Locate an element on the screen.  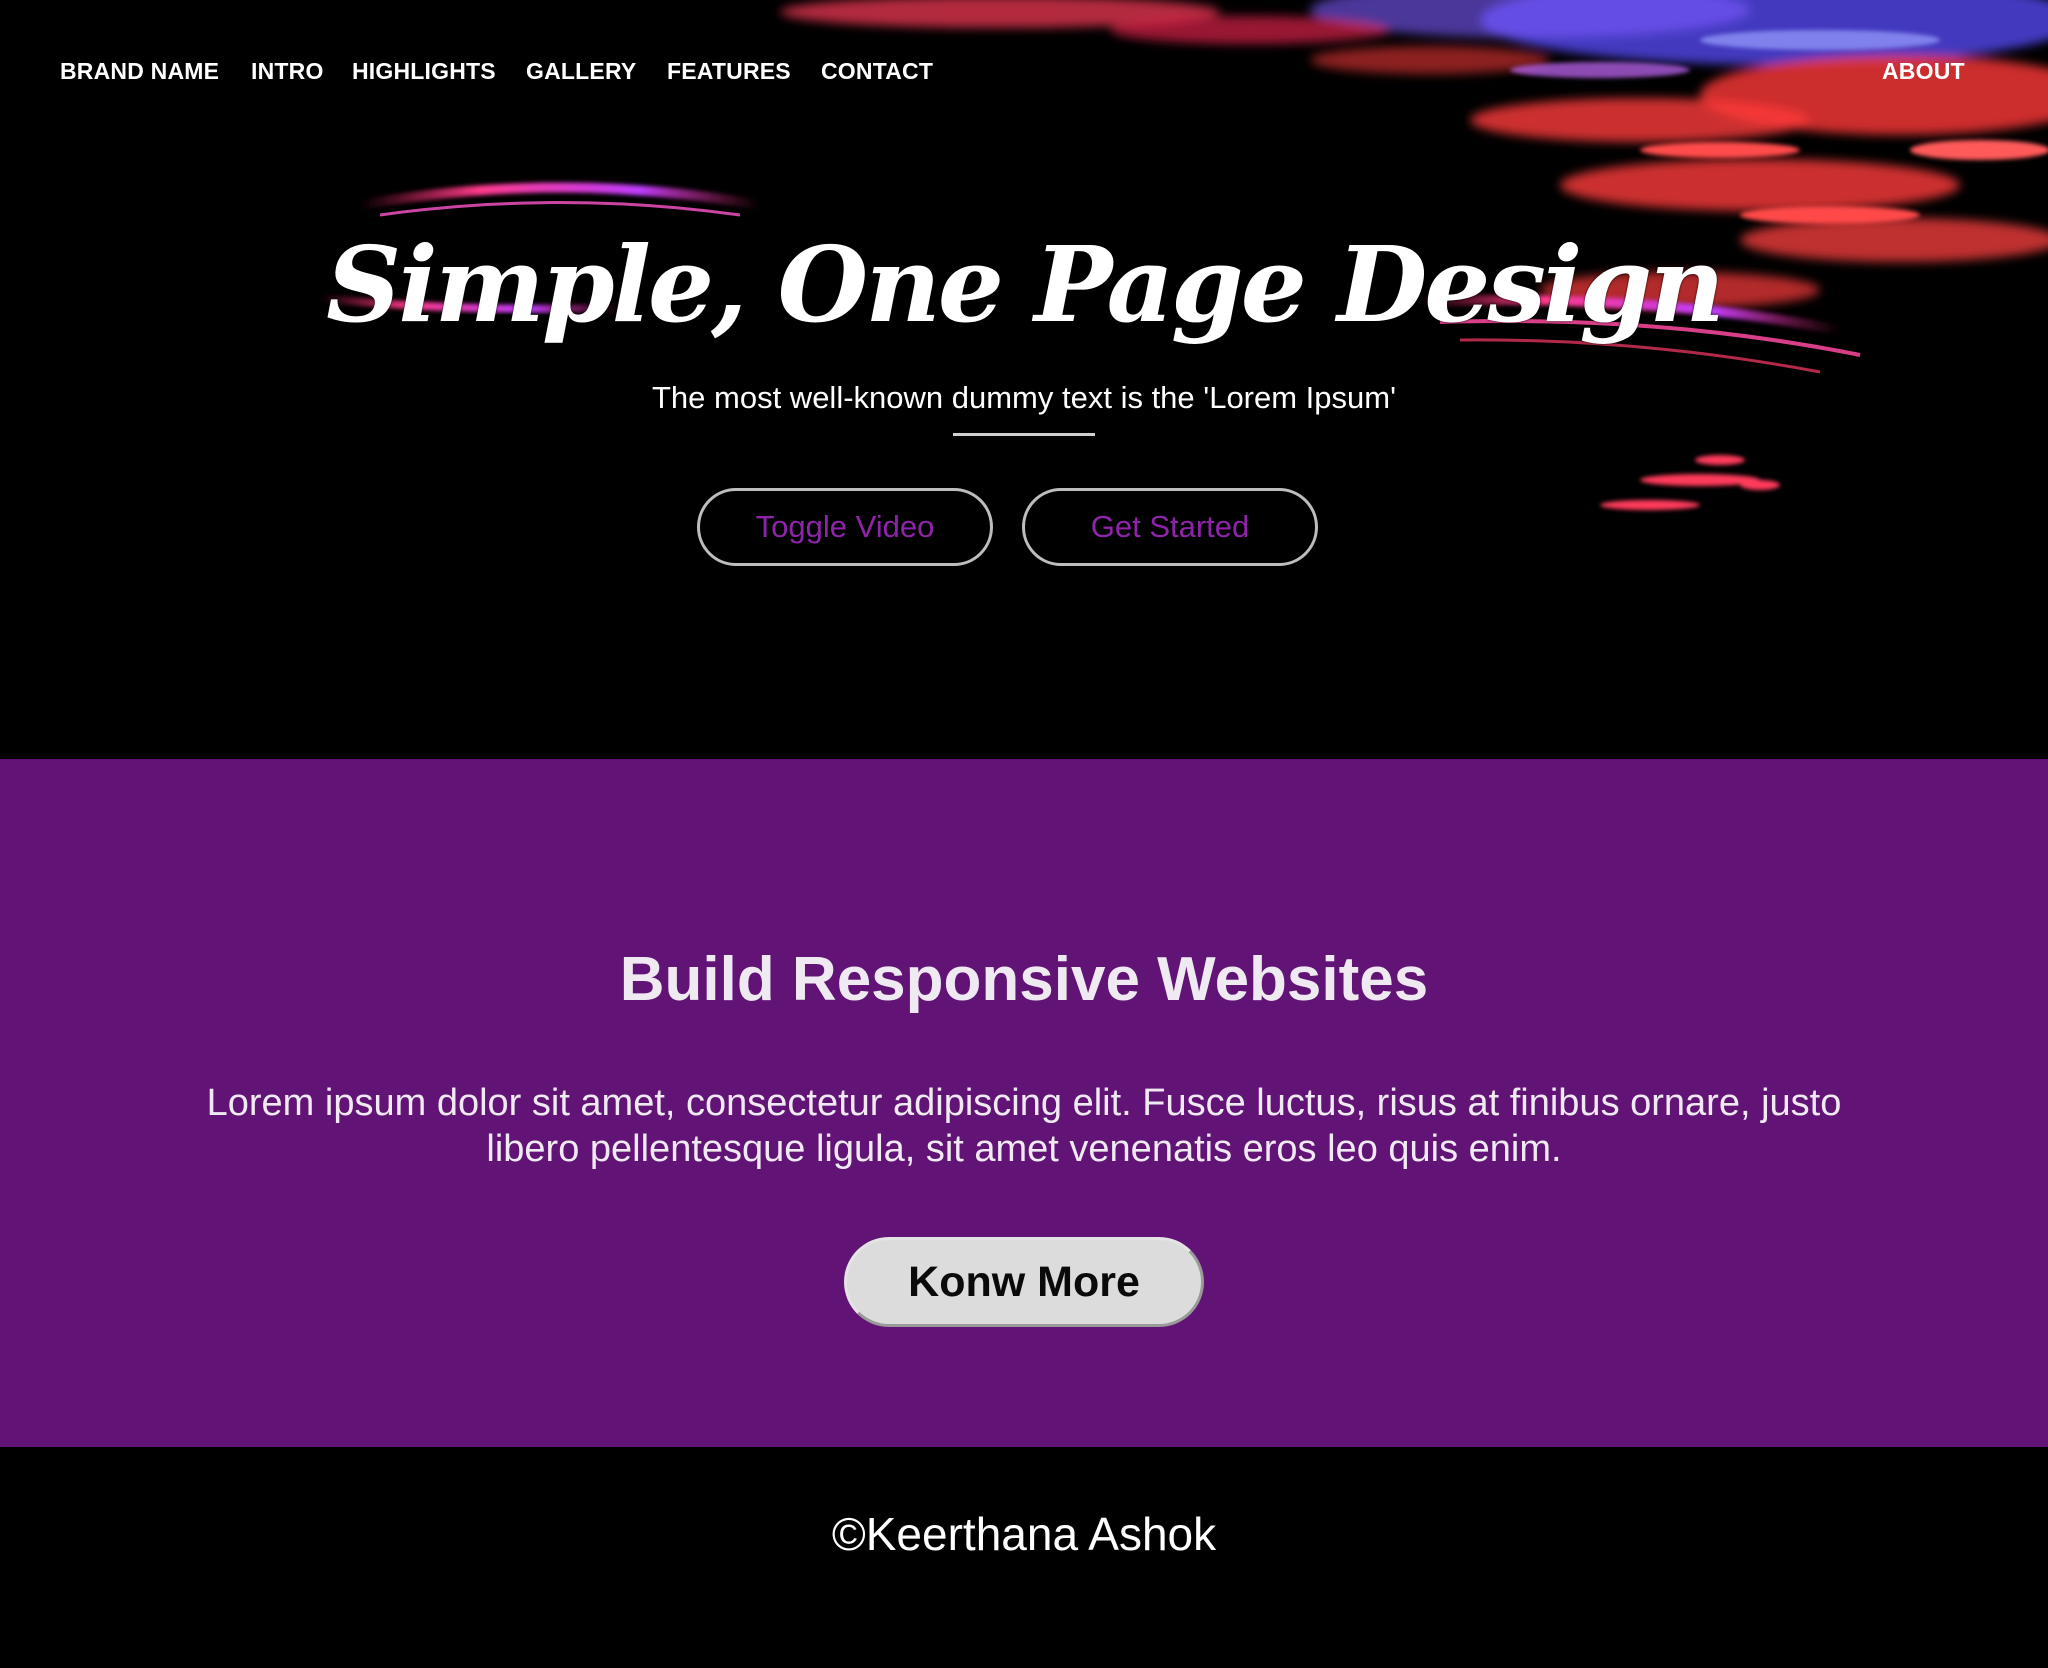
nav-item-highlights: HIGHLIGHTS is located at coordinates (424, 71).